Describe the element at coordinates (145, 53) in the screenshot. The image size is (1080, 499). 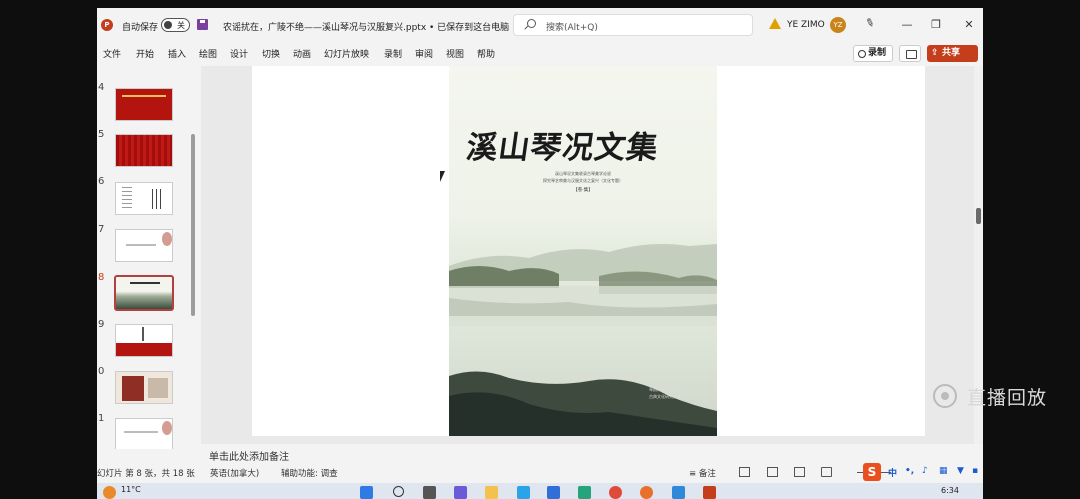
I see `menu-home: 开始` at that location.